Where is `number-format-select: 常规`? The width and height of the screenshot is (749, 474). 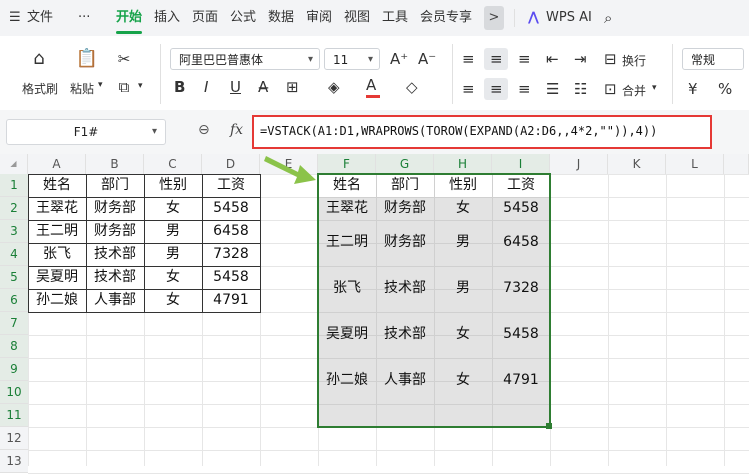
number-format-select: 常规 is located at coordinates (713, 59).